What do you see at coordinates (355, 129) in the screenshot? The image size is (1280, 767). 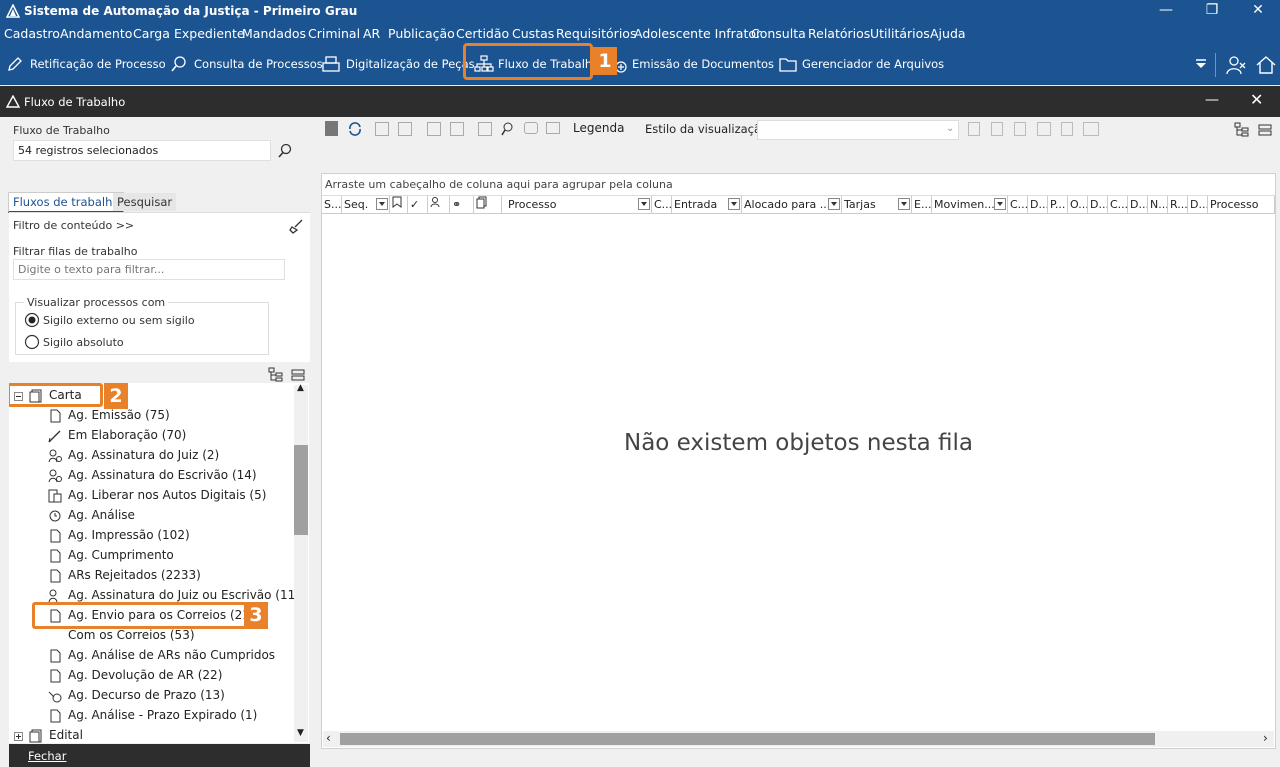 I see `refresh-icon` at bounding box center [355, 129].